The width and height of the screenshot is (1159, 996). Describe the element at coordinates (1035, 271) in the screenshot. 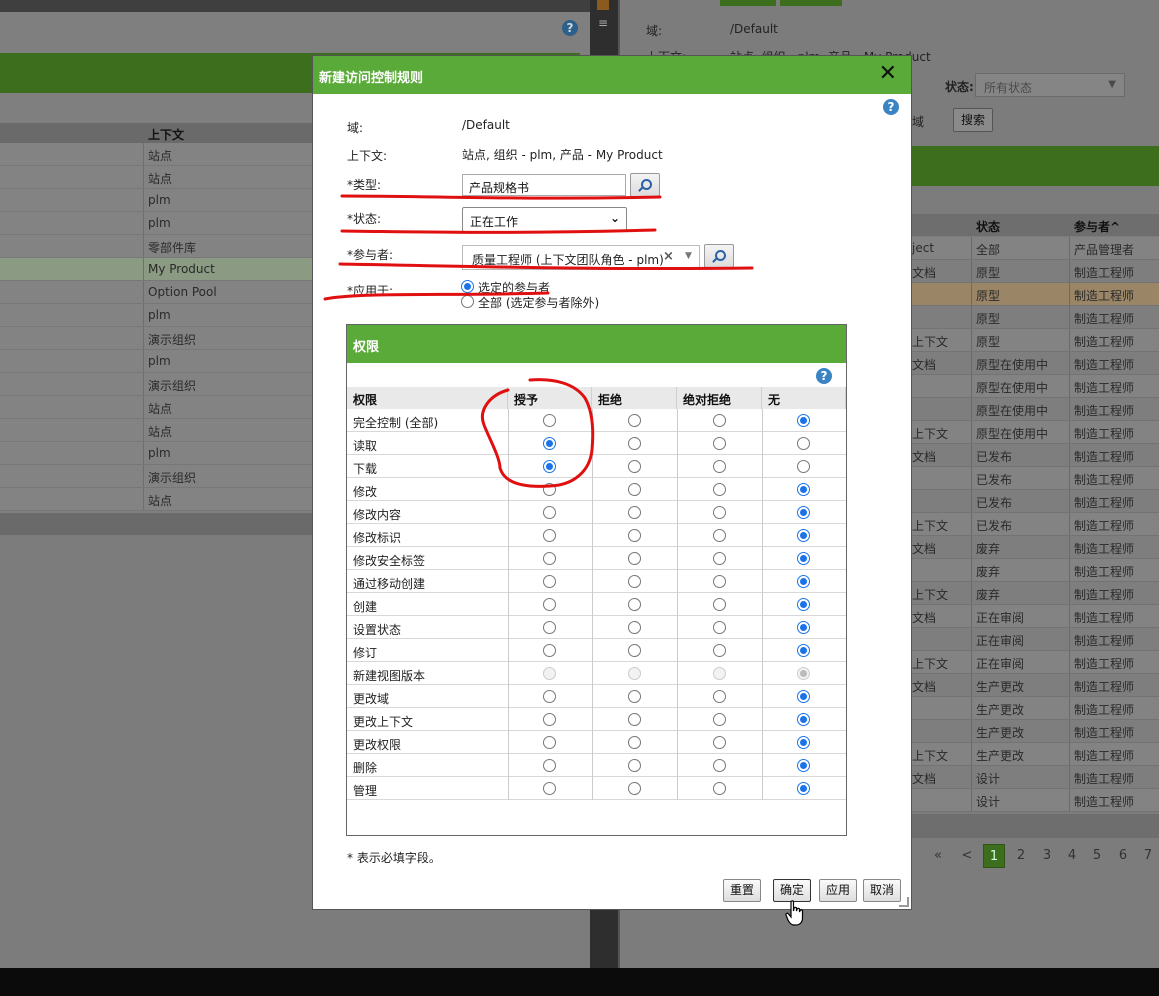

I see `table-row: 文档 原型 制造工程师` at that location.